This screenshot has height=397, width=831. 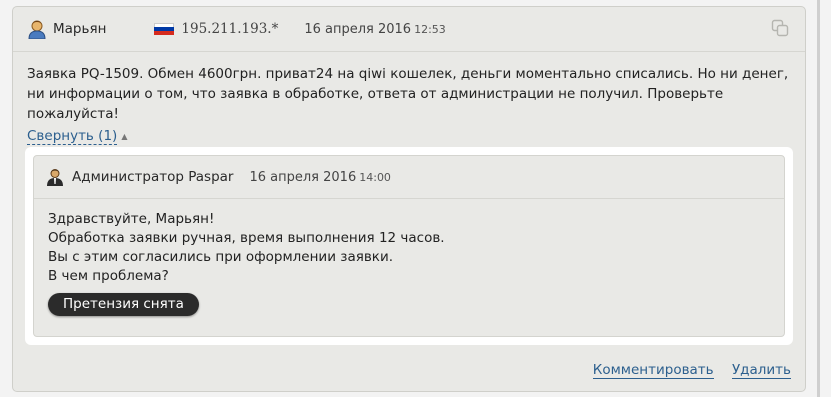 I want to click on reply-line: Здравствуйте, Марьян!, so click(x=131, y=219).